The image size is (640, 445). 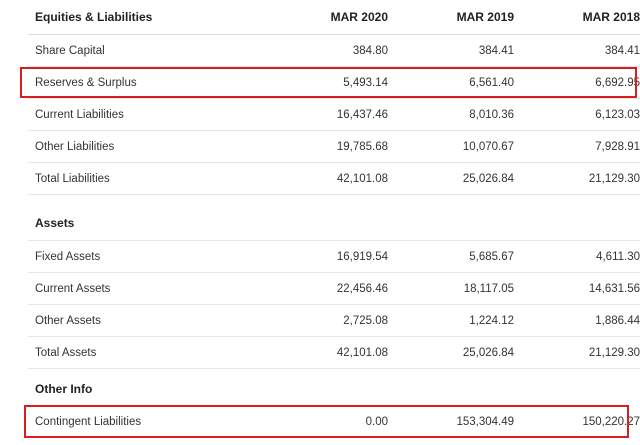 I want to click on row-label: Fixed Assets, so click(x=68, y=256).